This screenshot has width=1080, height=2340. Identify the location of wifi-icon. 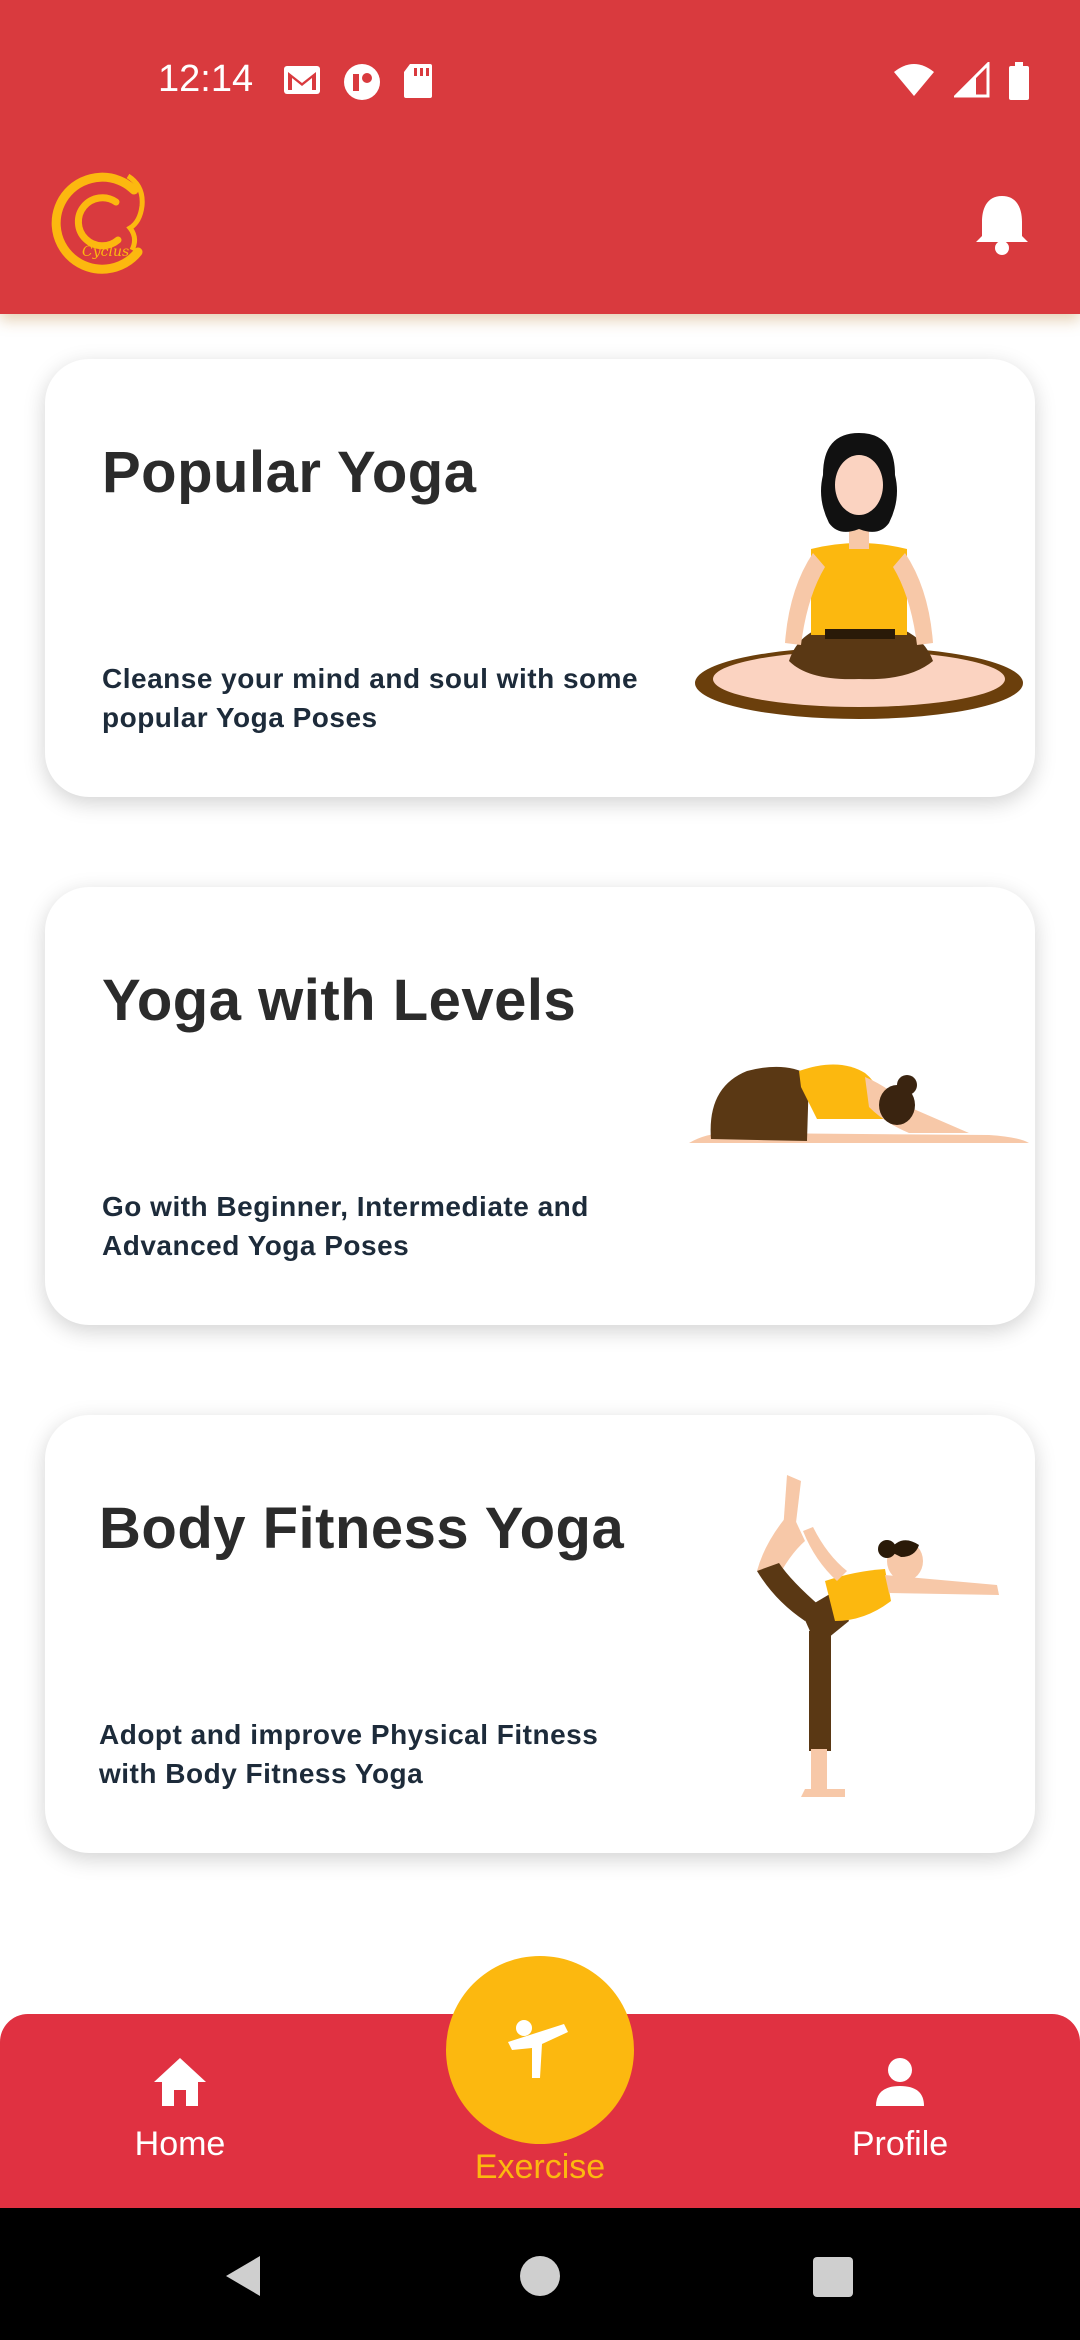
(914, 80).